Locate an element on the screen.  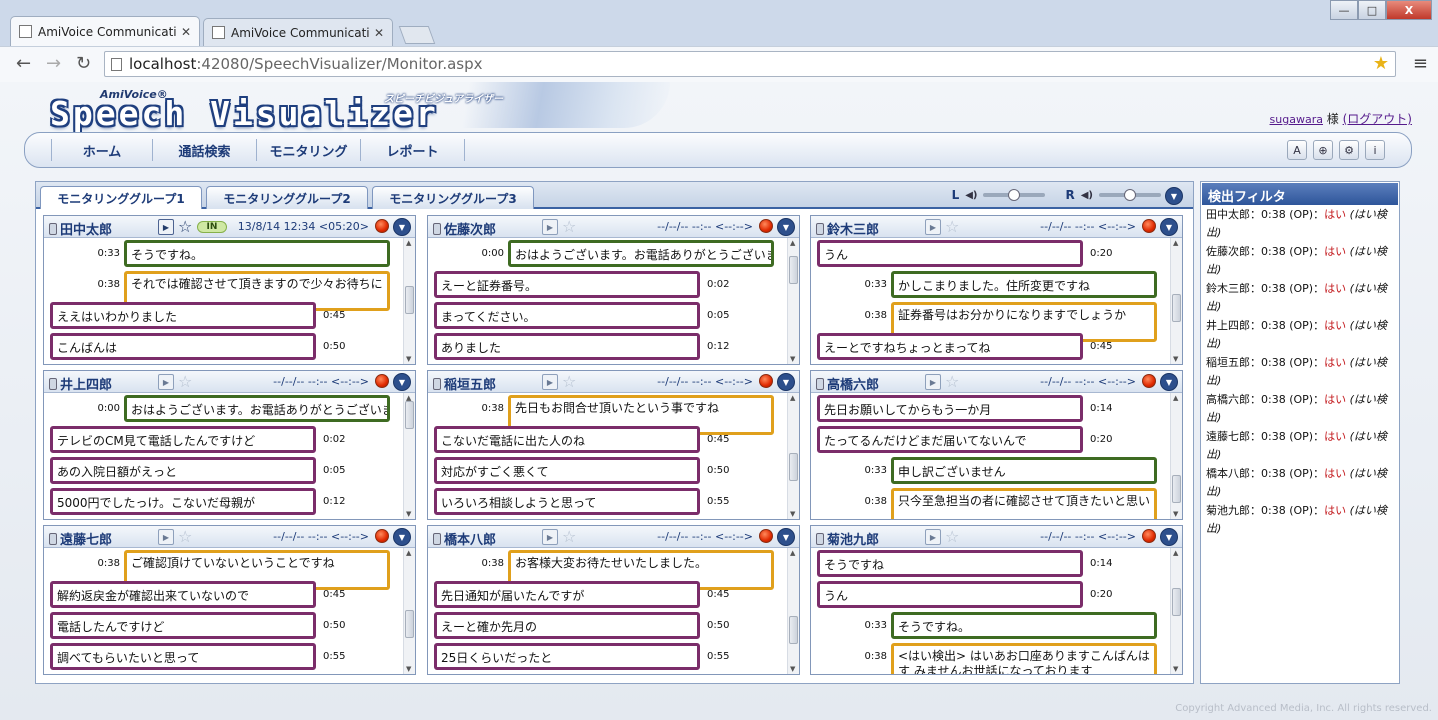
reload-icon: ↻ is located at coordinates (83, 63).